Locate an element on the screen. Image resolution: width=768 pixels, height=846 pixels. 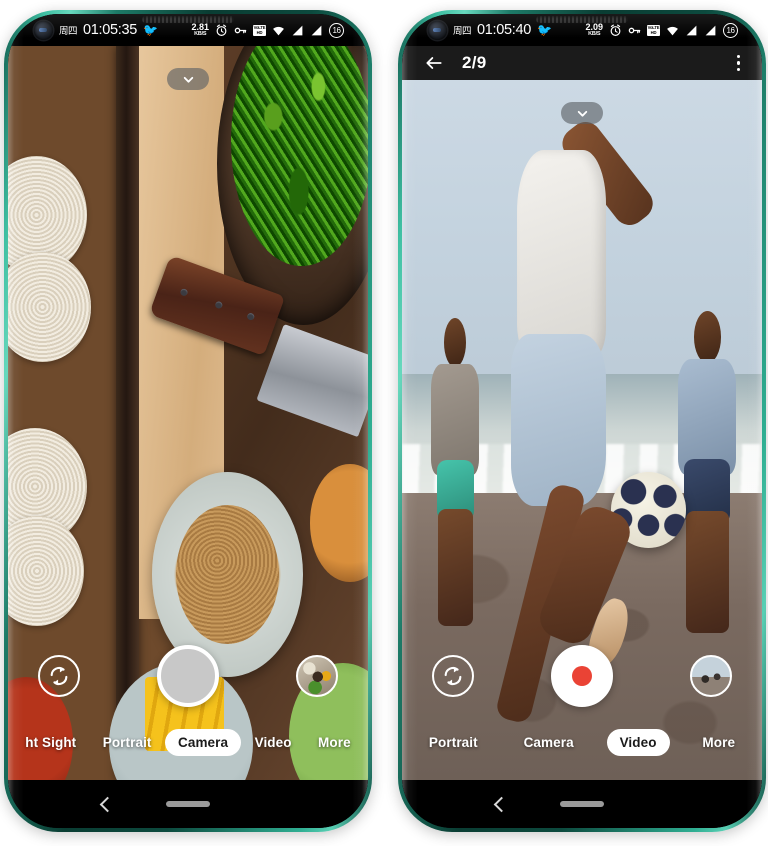
network-speed-indicator: 2.81 KB/S is located at coordinates (200, 30).